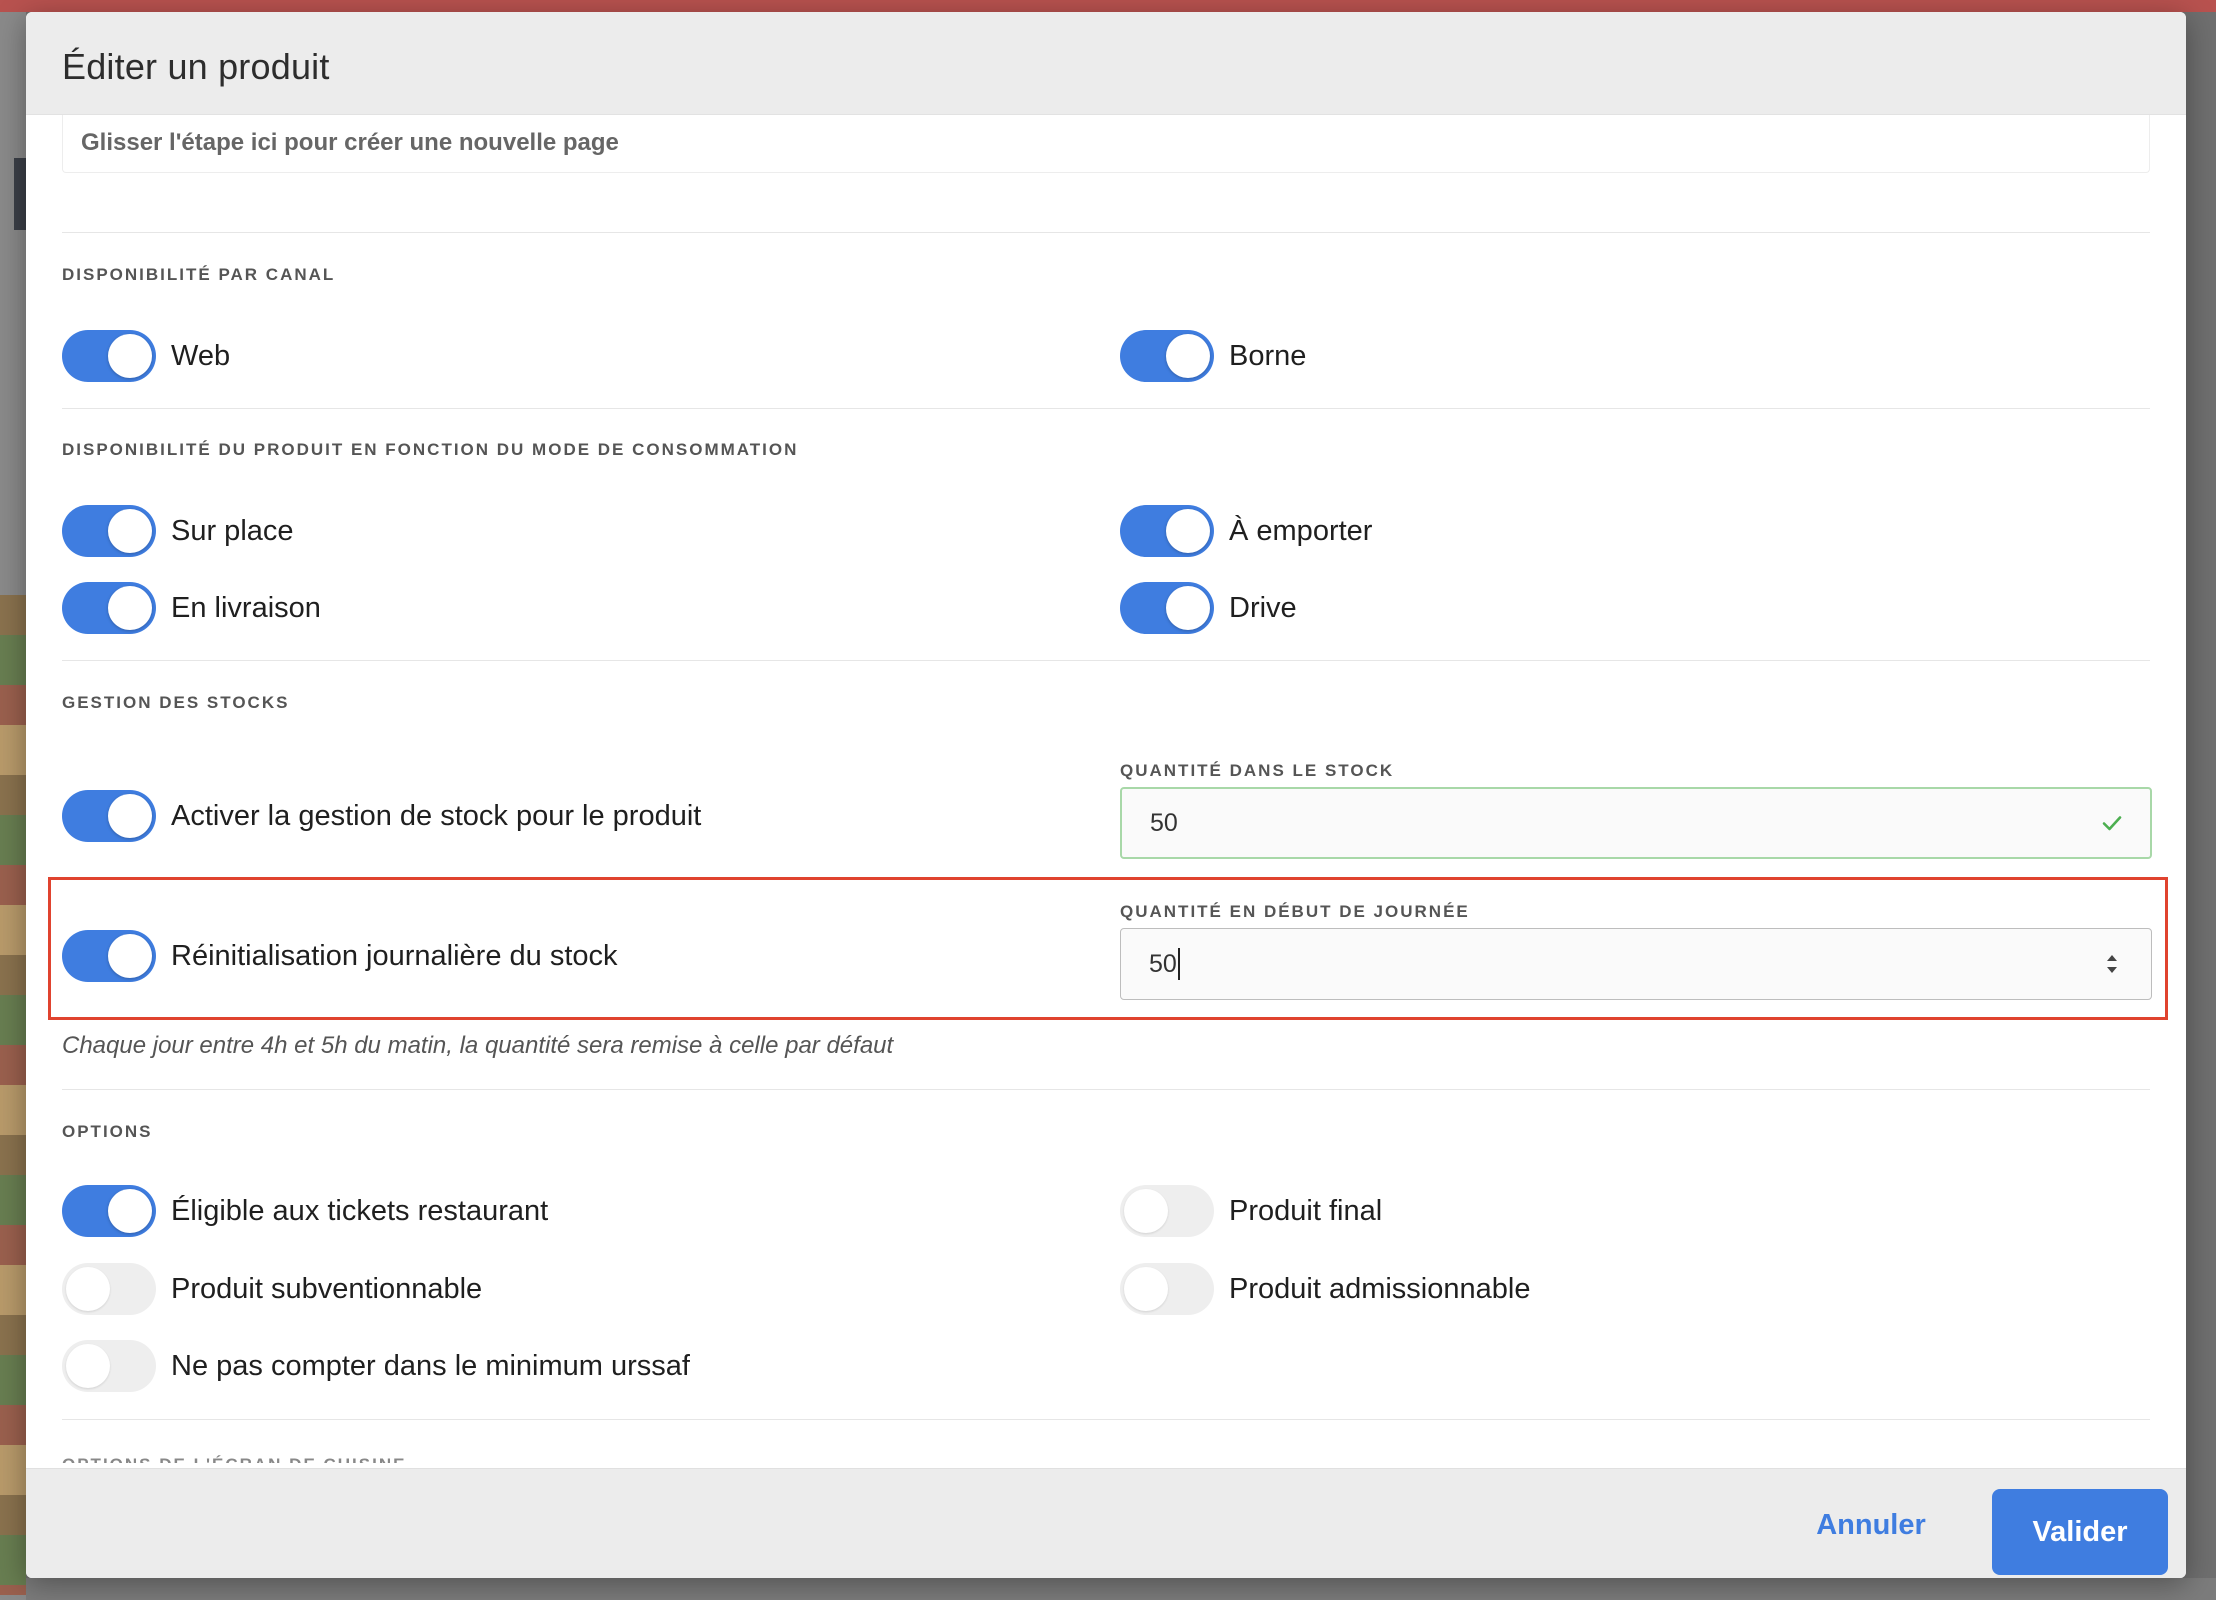  What do you see at coordinates (232, 530) in the screenshot?
I see `sur-place-toggle-label: Sur place` at bounding box center [232, 530].